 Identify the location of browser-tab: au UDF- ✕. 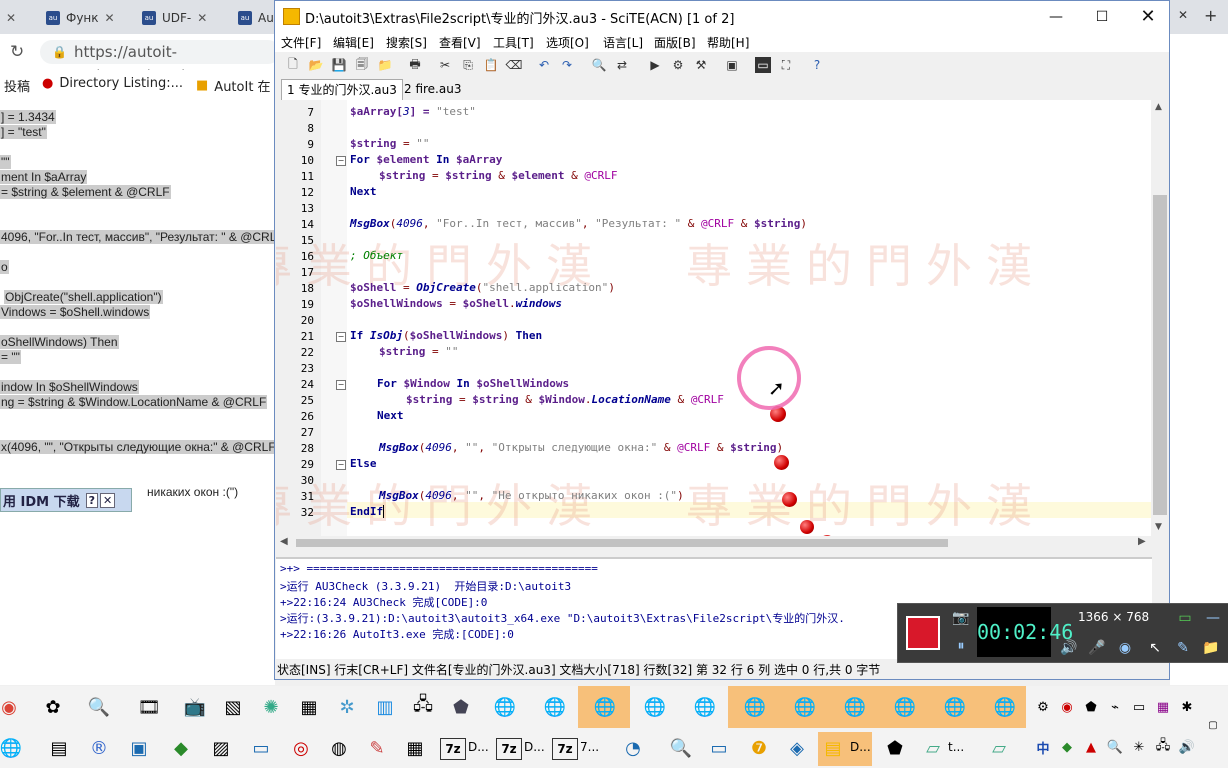
(174, 18).